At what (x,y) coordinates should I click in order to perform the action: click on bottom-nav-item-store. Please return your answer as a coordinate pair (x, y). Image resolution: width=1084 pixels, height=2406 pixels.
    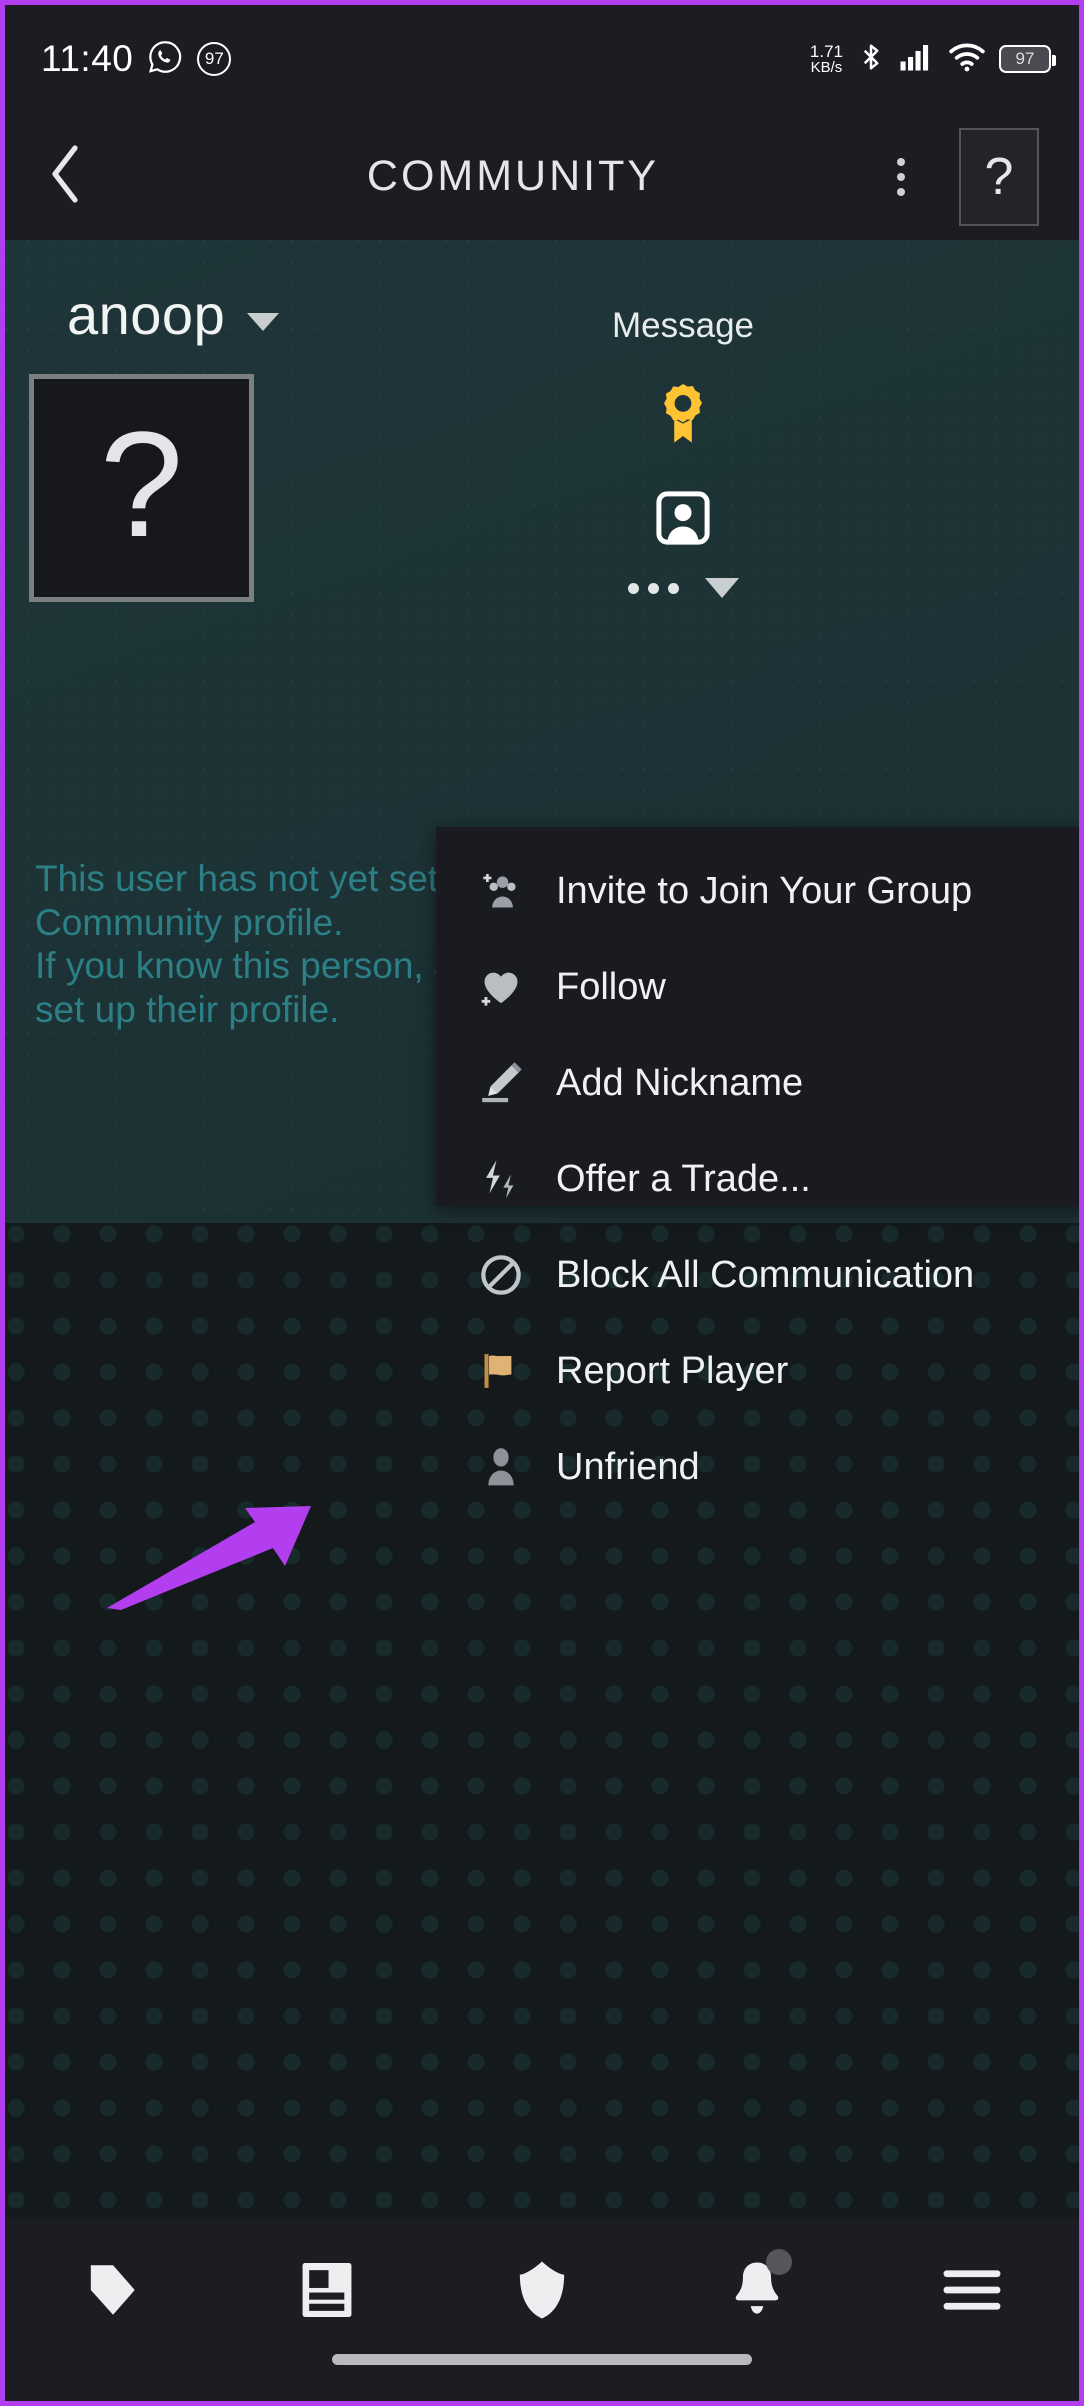
    Looking at the image, I should click on (112, 2292).